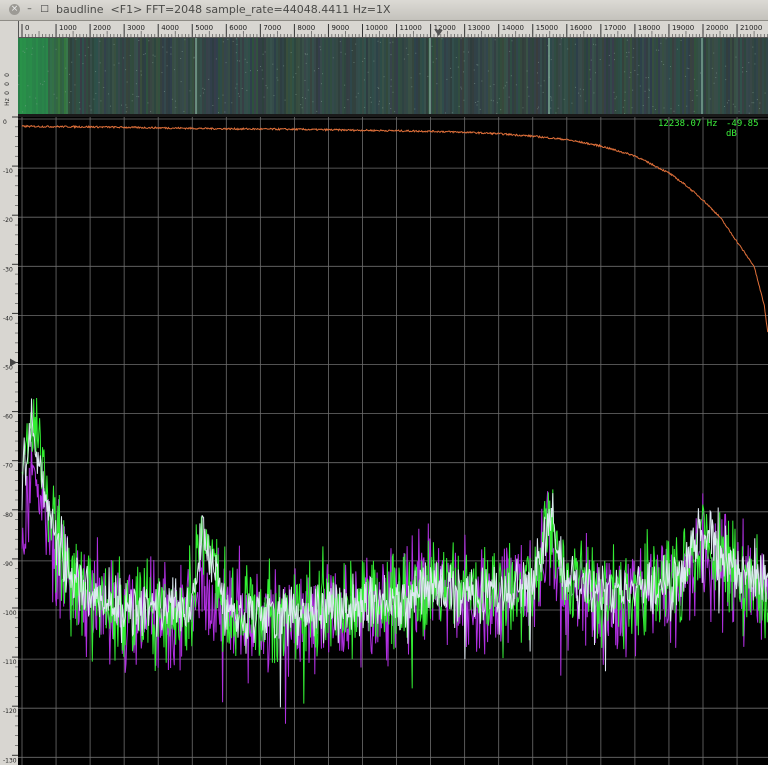 Image resolution: width=768 pixels, height=765 pixels. What do you see at coordinates (14, 9) in the screenshot?
I see `close-button: ×` at bounding box center [14, 9].